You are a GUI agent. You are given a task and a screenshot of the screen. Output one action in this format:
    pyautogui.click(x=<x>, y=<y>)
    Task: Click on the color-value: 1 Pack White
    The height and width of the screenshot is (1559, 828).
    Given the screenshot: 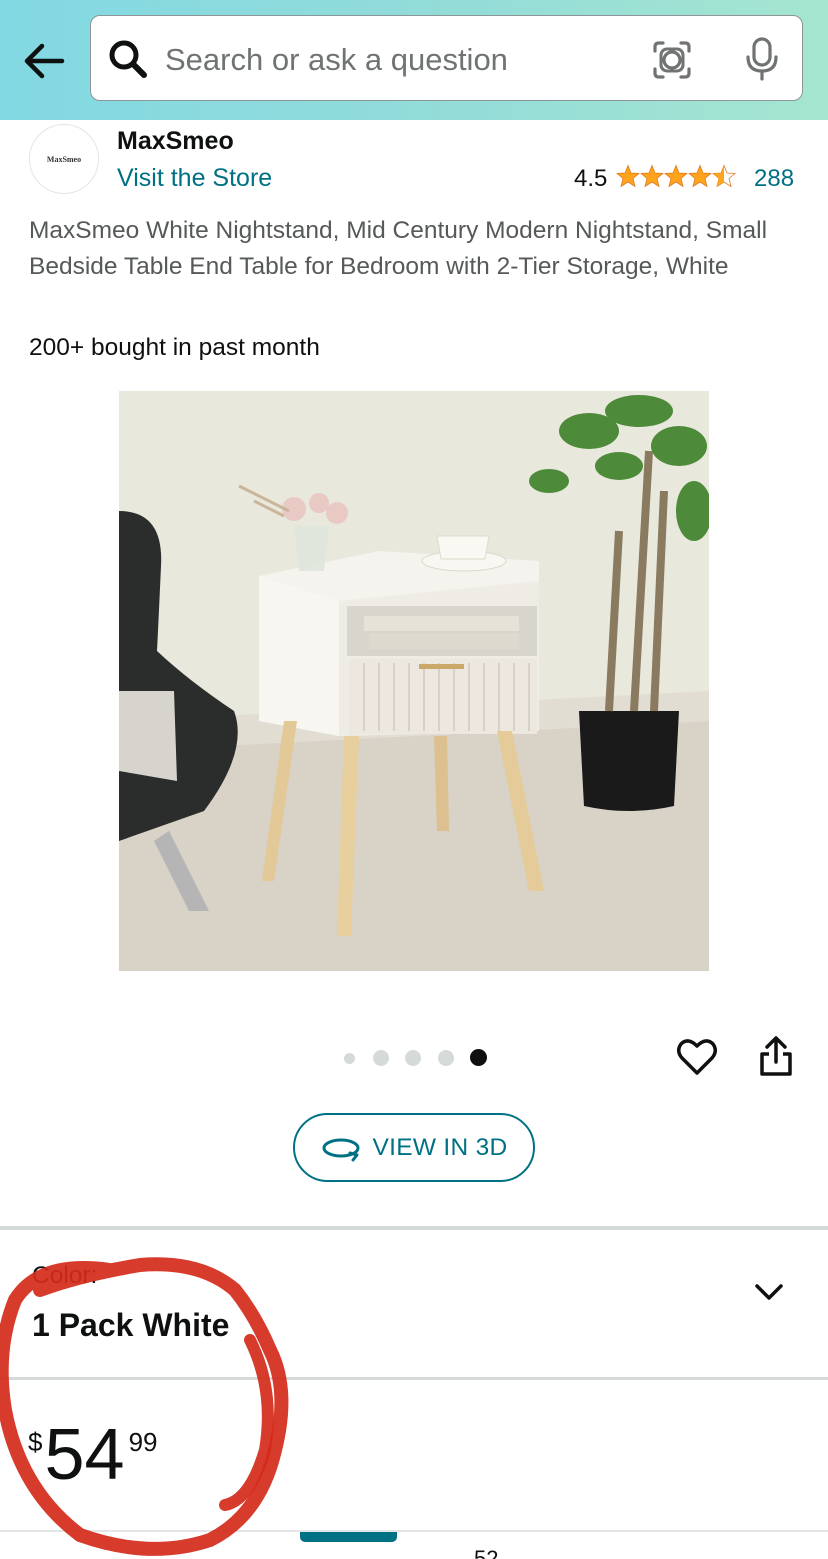 What is the action you would take?
    pyautogui.click(x=131, y=1325)
    